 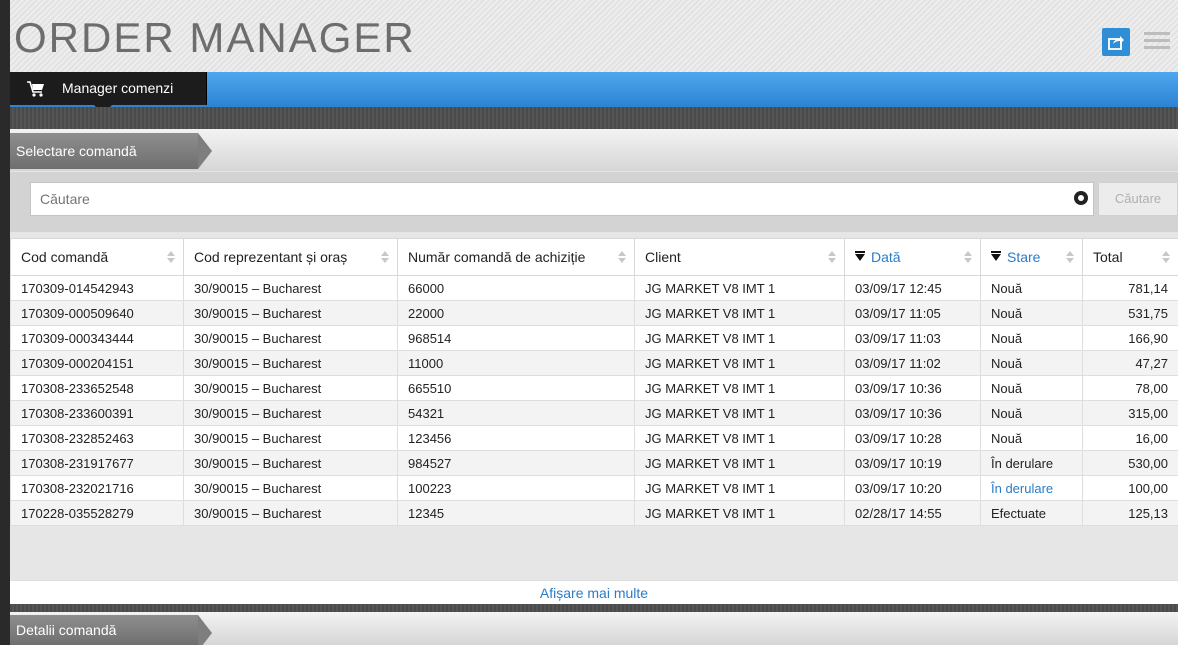 What do you see at coordinates (76, 151) in the screenshot?
I see `section-label: Selectare comandă` at bounding box center [76, 151].